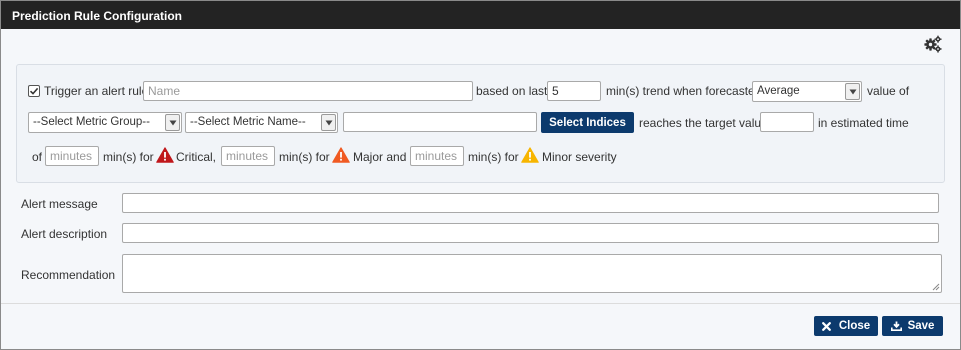 Image resolution: width=961 pixels, height=350 pixels. Describe the element at coordinates (196, 157) in the screenshot. I see `critical-label: Critical,` at that location.